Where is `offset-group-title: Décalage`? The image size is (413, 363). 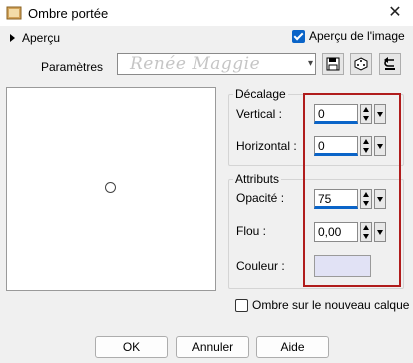 offset-group-title: Décalage is located at coordinates (260, 94).